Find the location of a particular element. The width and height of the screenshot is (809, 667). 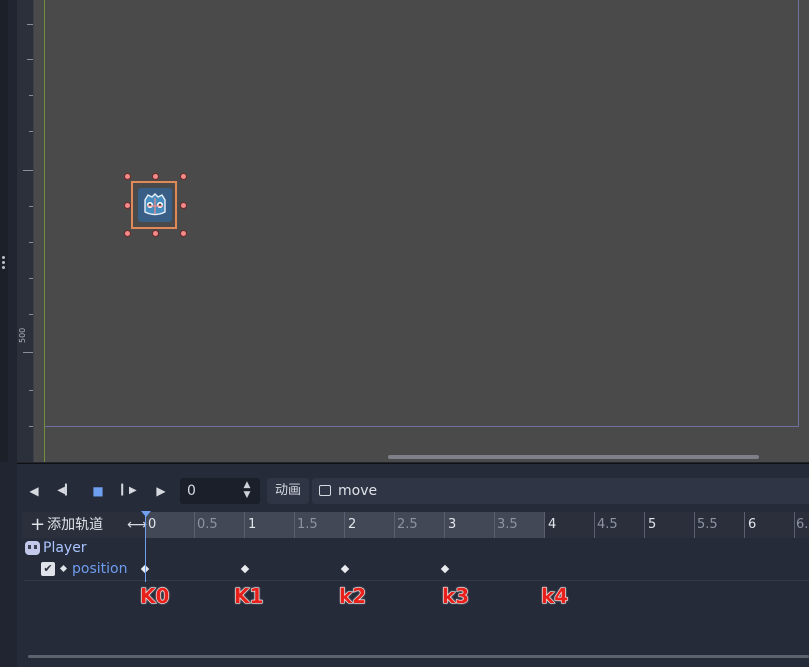

resize-handle-e is located at coordinates (183, 205).